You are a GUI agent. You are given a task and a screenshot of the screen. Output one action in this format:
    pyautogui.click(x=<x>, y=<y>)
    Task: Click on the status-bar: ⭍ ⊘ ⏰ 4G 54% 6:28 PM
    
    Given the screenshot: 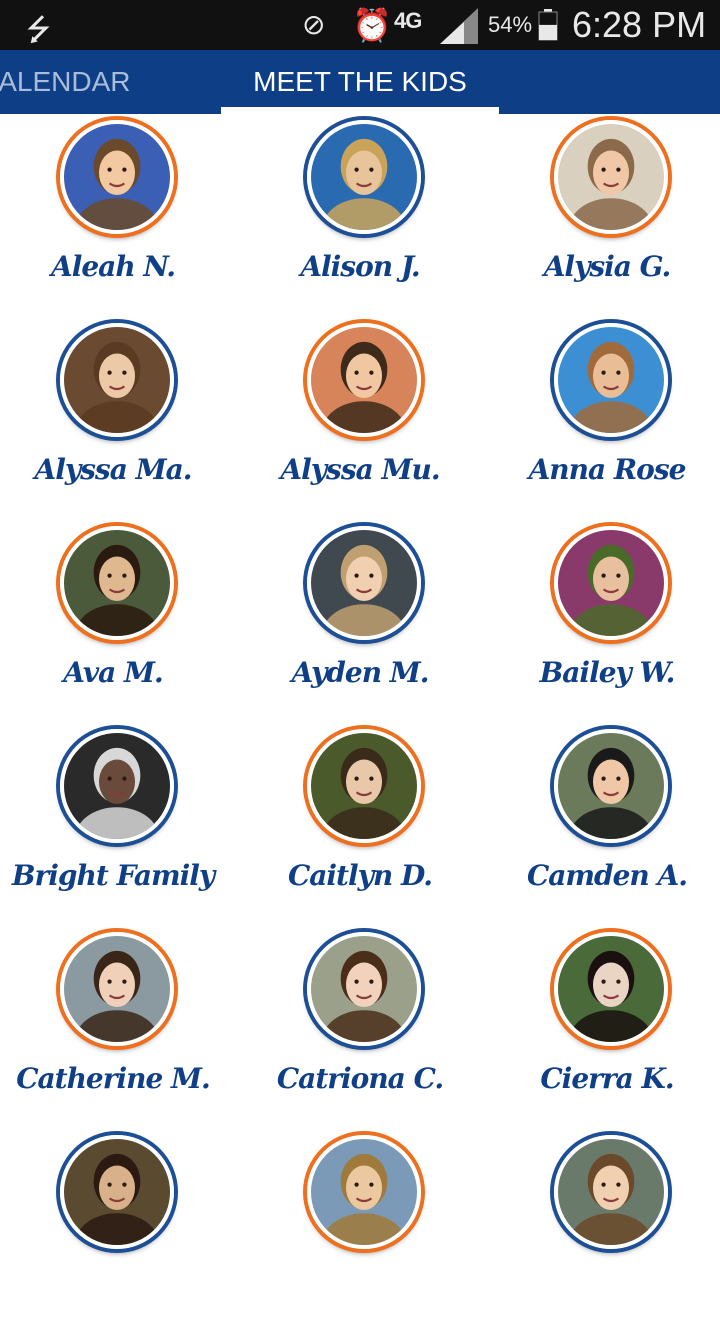 What is the action you would take?
    pyautogui.click(x=360, y=25)
    